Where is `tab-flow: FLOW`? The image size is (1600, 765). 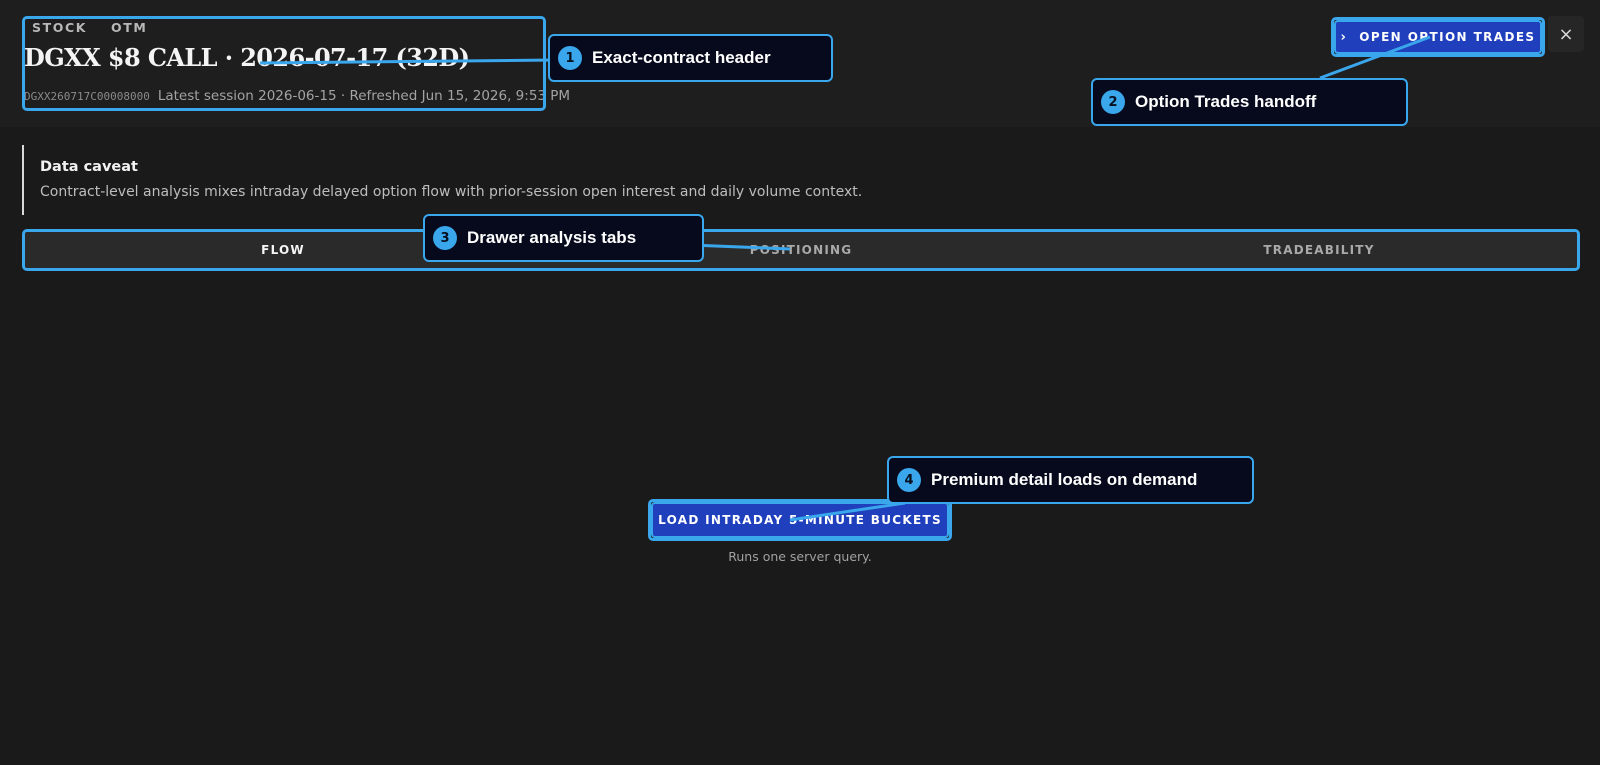 tab-flow: FLOW is located at coordinates (283, 250).